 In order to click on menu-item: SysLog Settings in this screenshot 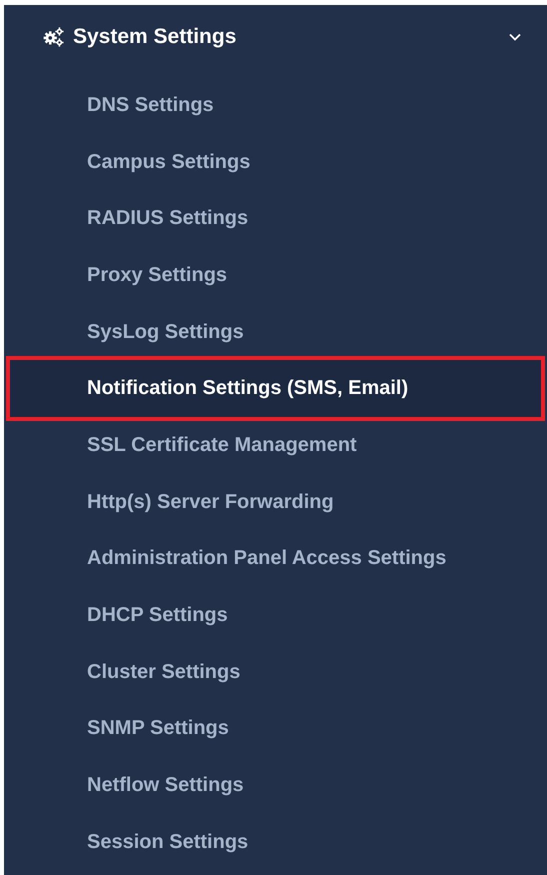, I will do `click(275, 332)`.